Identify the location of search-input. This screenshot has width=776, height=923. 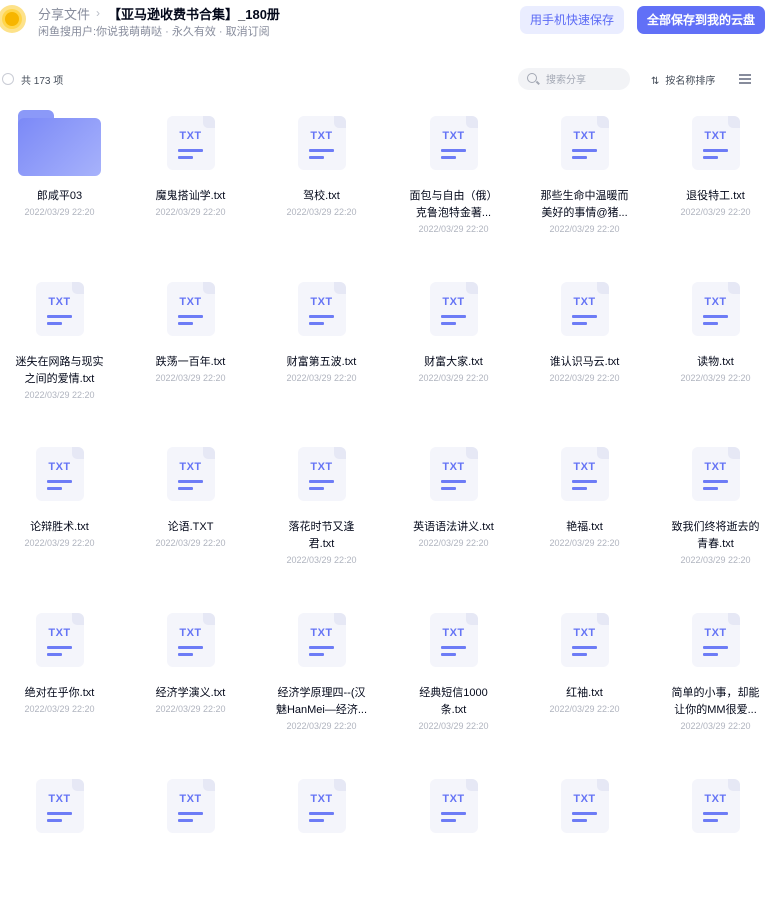
(586, 80).